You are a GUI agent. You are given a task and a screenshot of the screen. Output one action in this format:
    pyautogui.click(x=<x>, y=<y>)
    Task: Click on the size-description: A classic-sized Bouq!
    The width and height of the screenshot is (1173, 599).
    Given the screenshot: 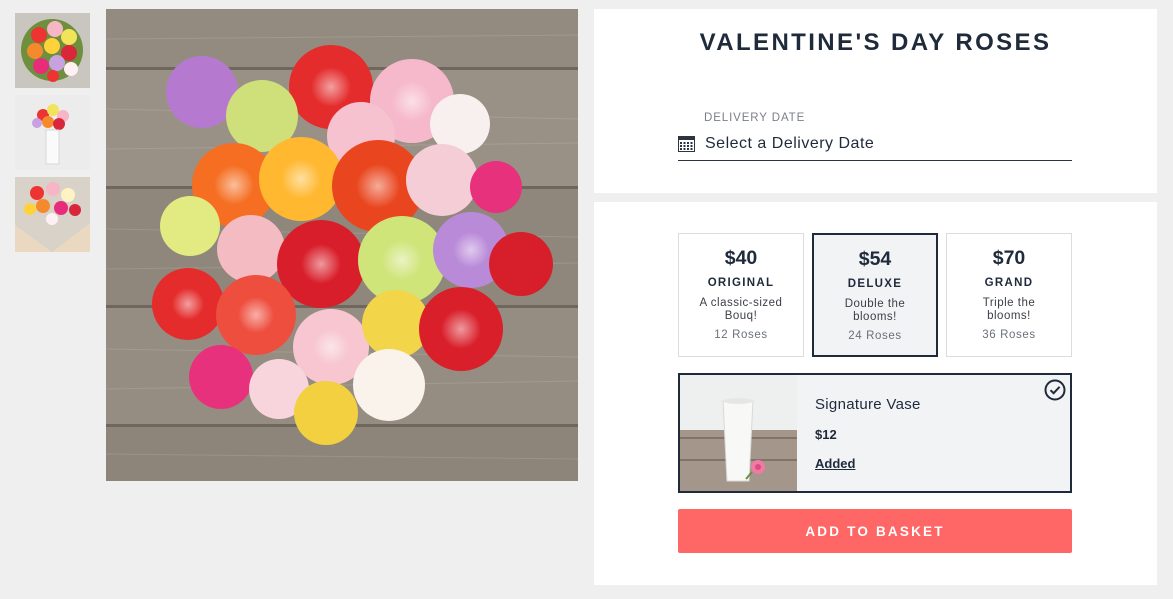 What is the action you would take?
    pyautogui.click(x=741, y=309)
    